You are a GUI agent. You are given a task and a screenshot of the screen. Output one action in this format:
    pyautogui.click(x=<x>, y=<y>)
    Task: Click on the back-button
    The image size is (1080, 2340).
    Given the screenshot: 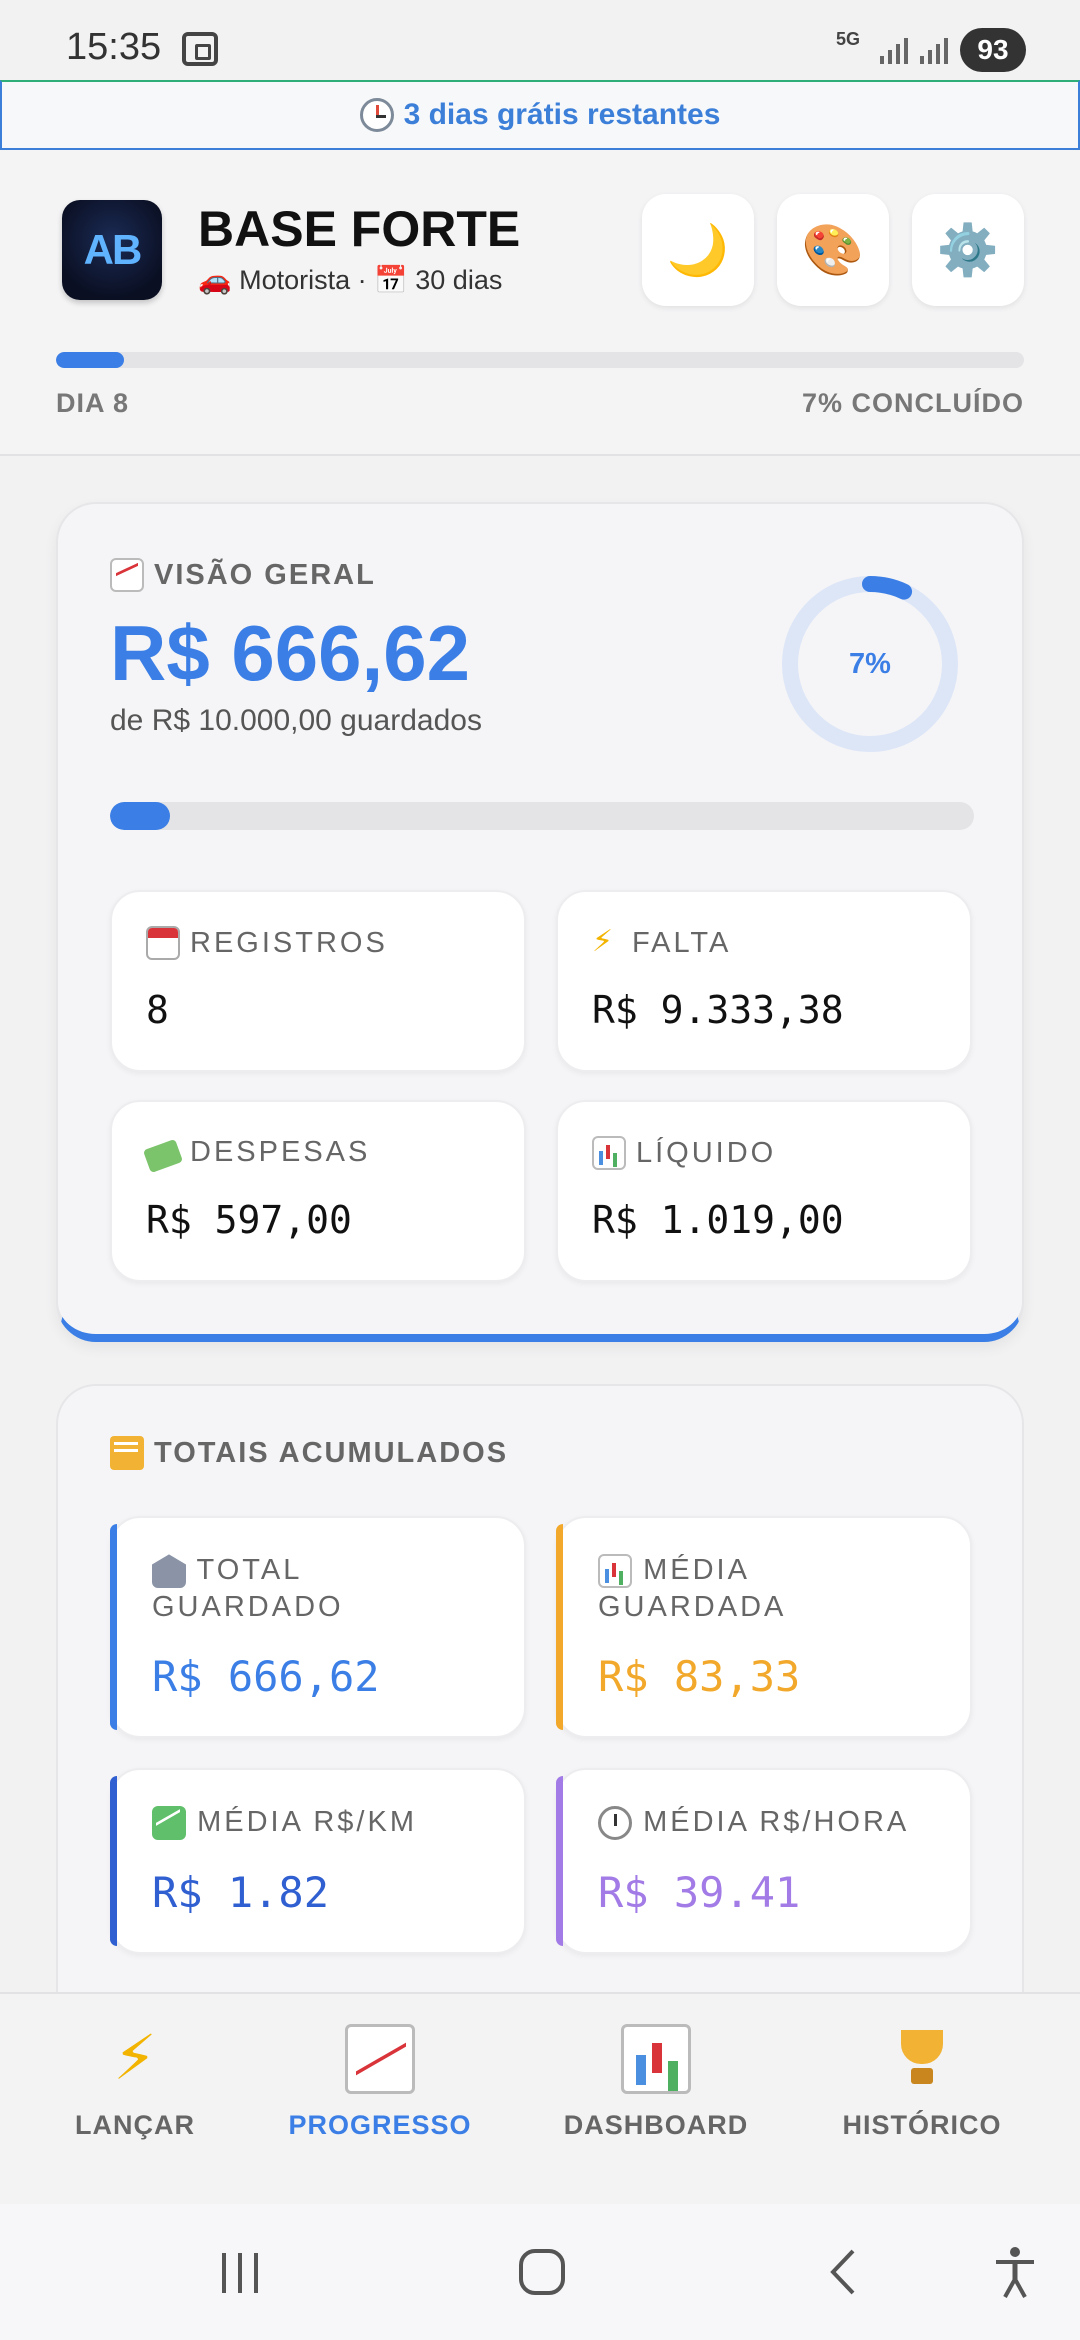 What is the action you would take?
    pyautogui.click(x=844, y=2272)
    